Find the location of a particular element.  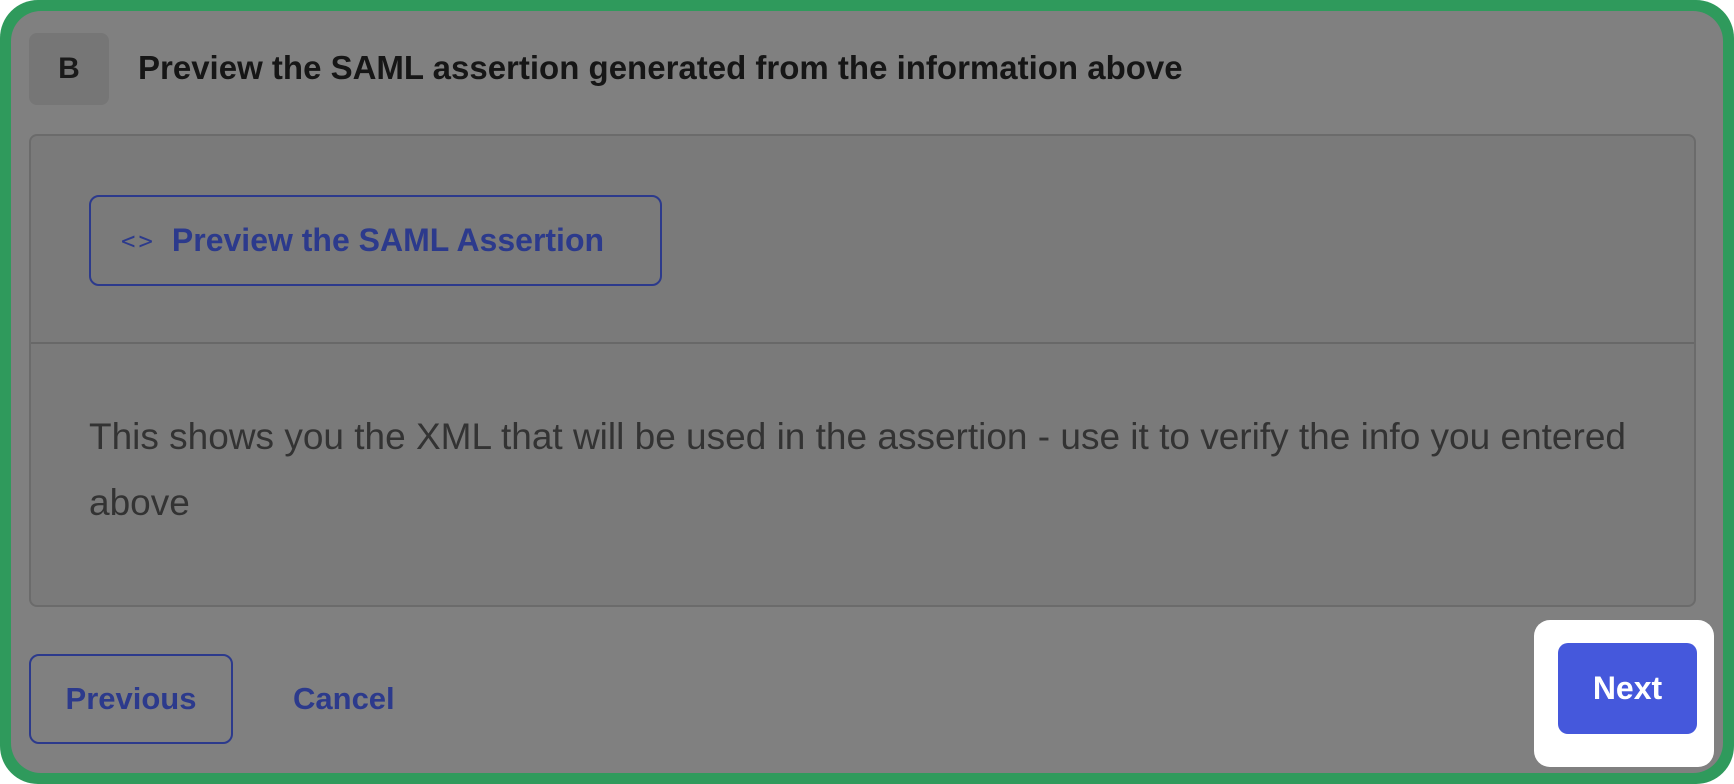

cancel-button: Cancel is located at coordinates (344, 699).